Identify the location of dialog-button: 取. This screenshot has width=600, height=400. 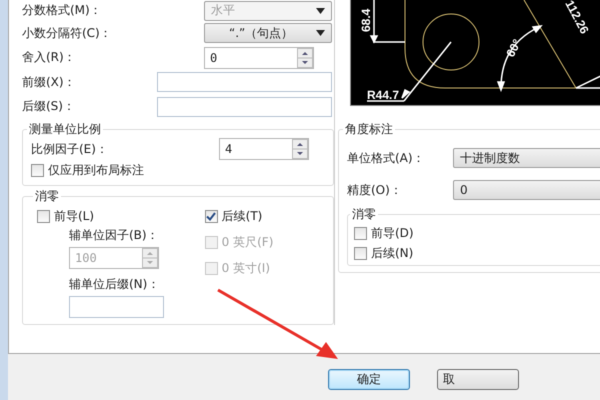
(478, 379).